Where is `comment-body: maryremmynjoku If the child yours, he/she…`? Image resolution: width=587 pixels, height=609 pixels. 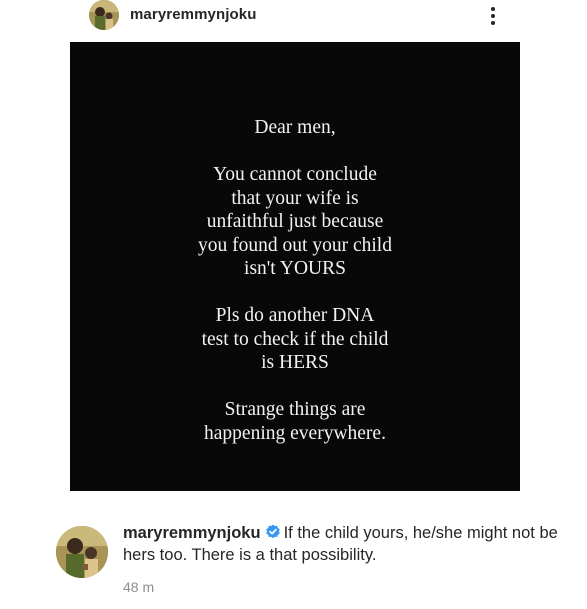 comment-body: maryremmynjoku If the child yours, he/she… is located at coordinates (343, 544).